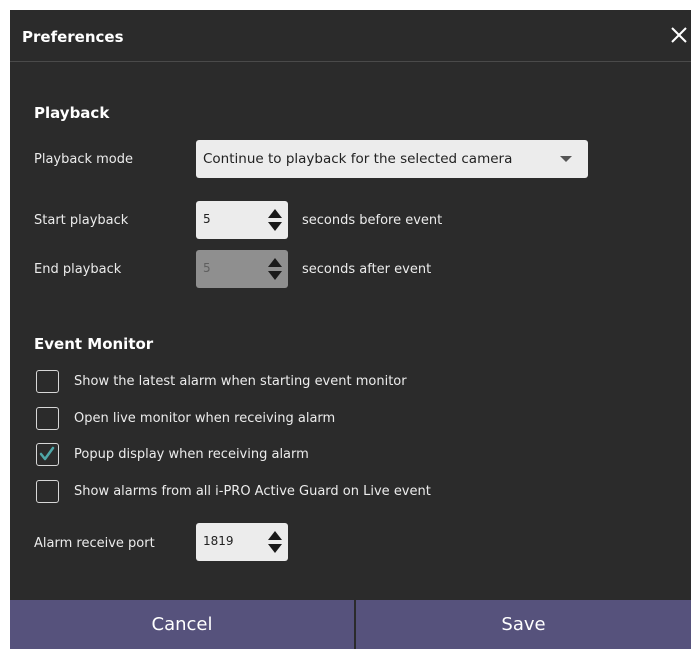  Describe the element at coordinates (94, 543) in the screenshot. I see `alarm-port-label: Alarm receive port` at that location.